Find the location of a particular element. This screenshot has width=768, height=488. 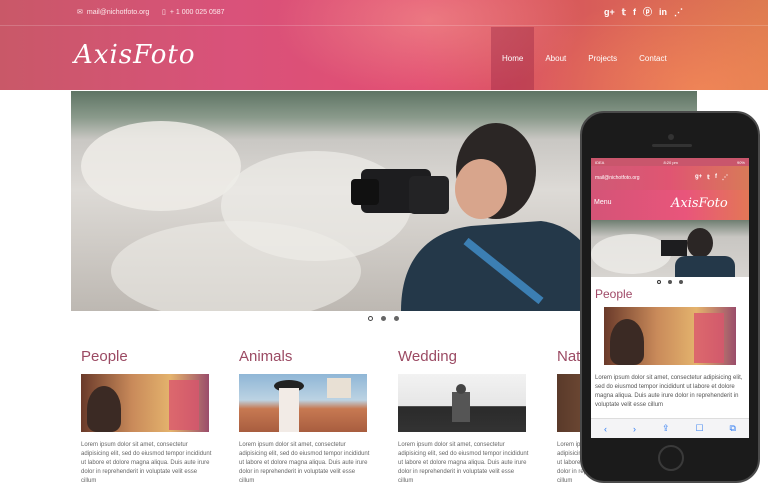

section-title: People is located at coordinates (146, 356).